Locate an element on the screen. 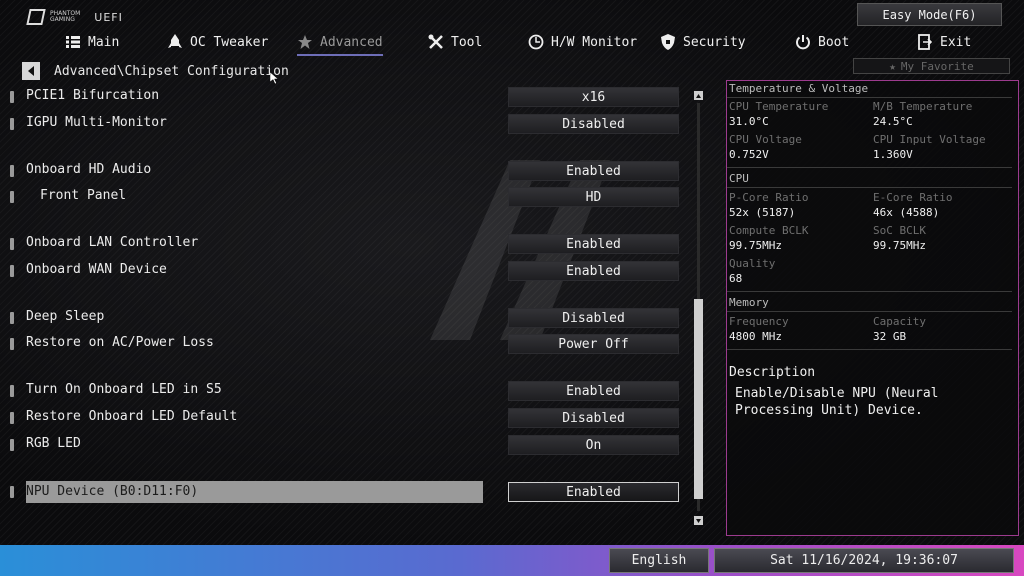  pcore-ratio-value: 52x (5187) is located at coordinates (762, 212).